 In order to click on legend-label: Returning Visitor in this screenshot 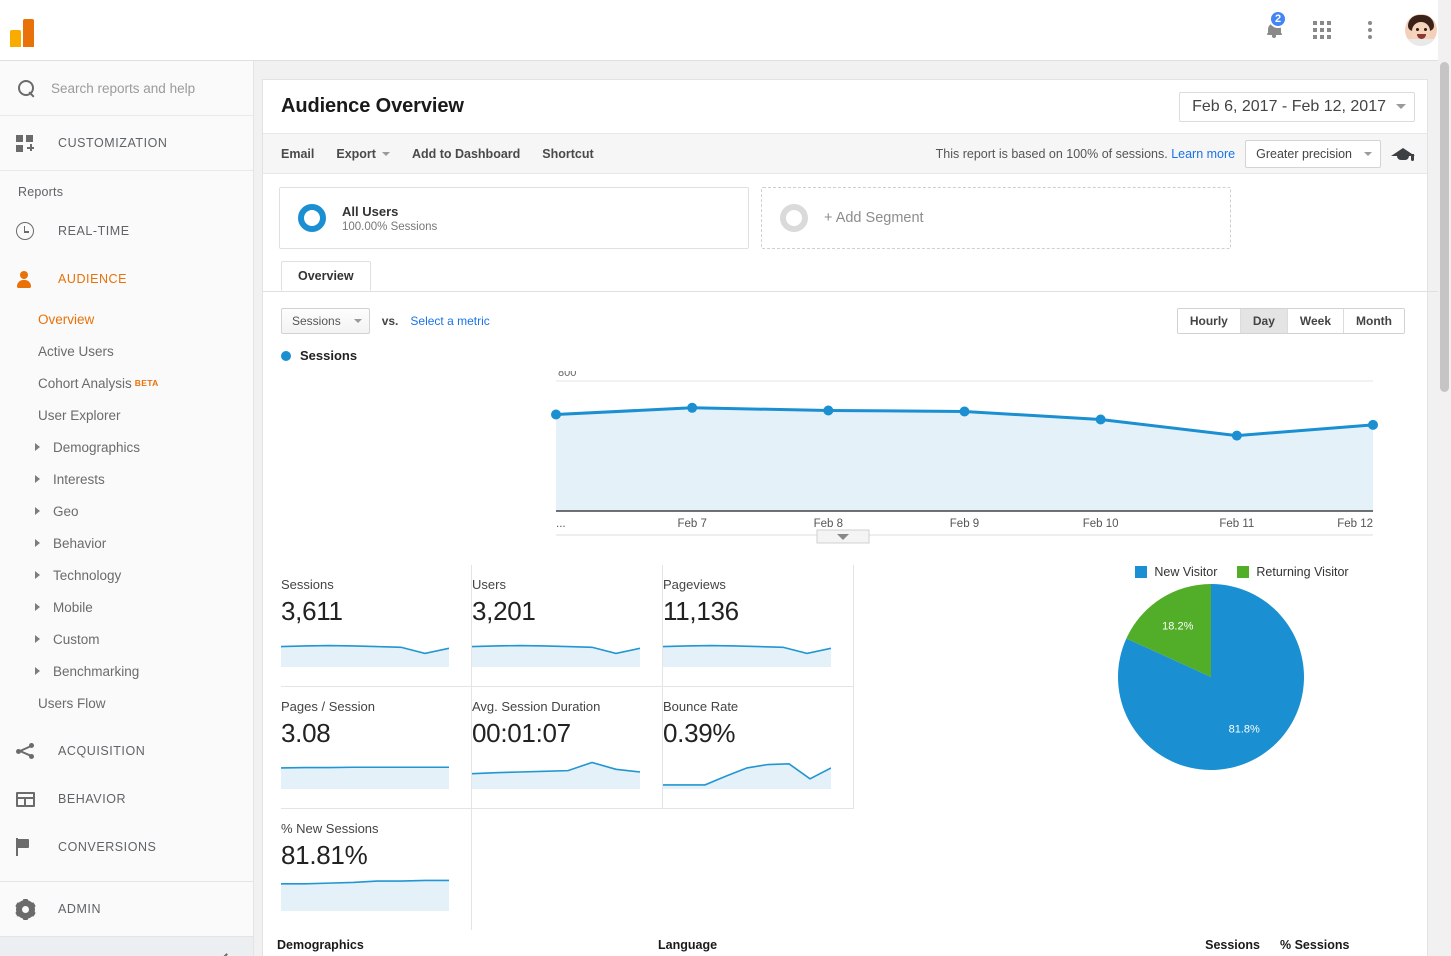, I will do `click(1302, 572)`.